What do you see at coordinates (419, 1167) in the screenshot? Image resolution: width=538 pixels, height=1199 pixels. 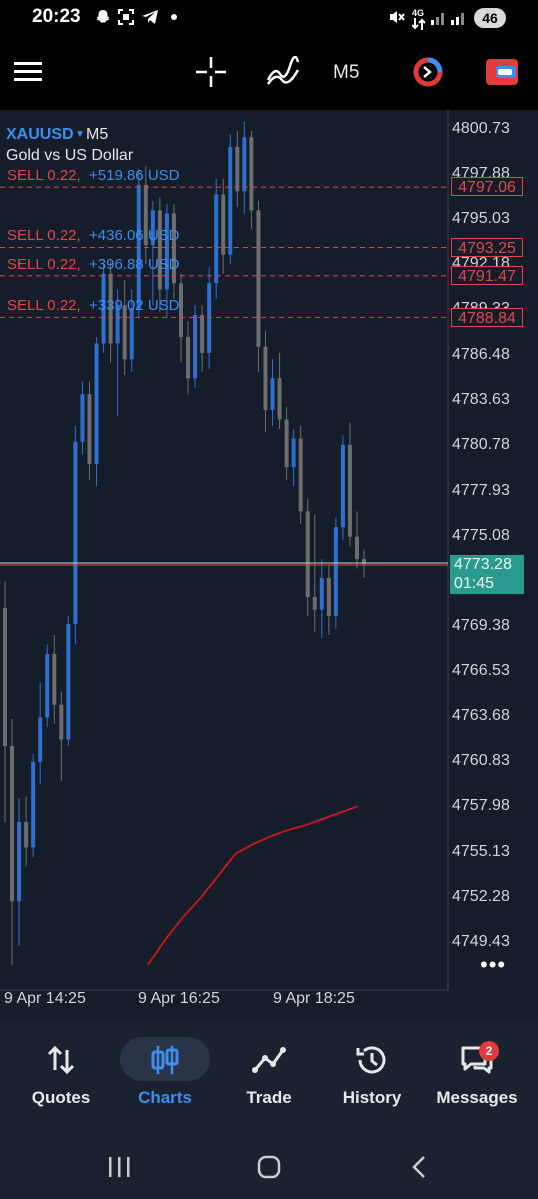 I see `back-icon` at bounding box center [419, 1167].